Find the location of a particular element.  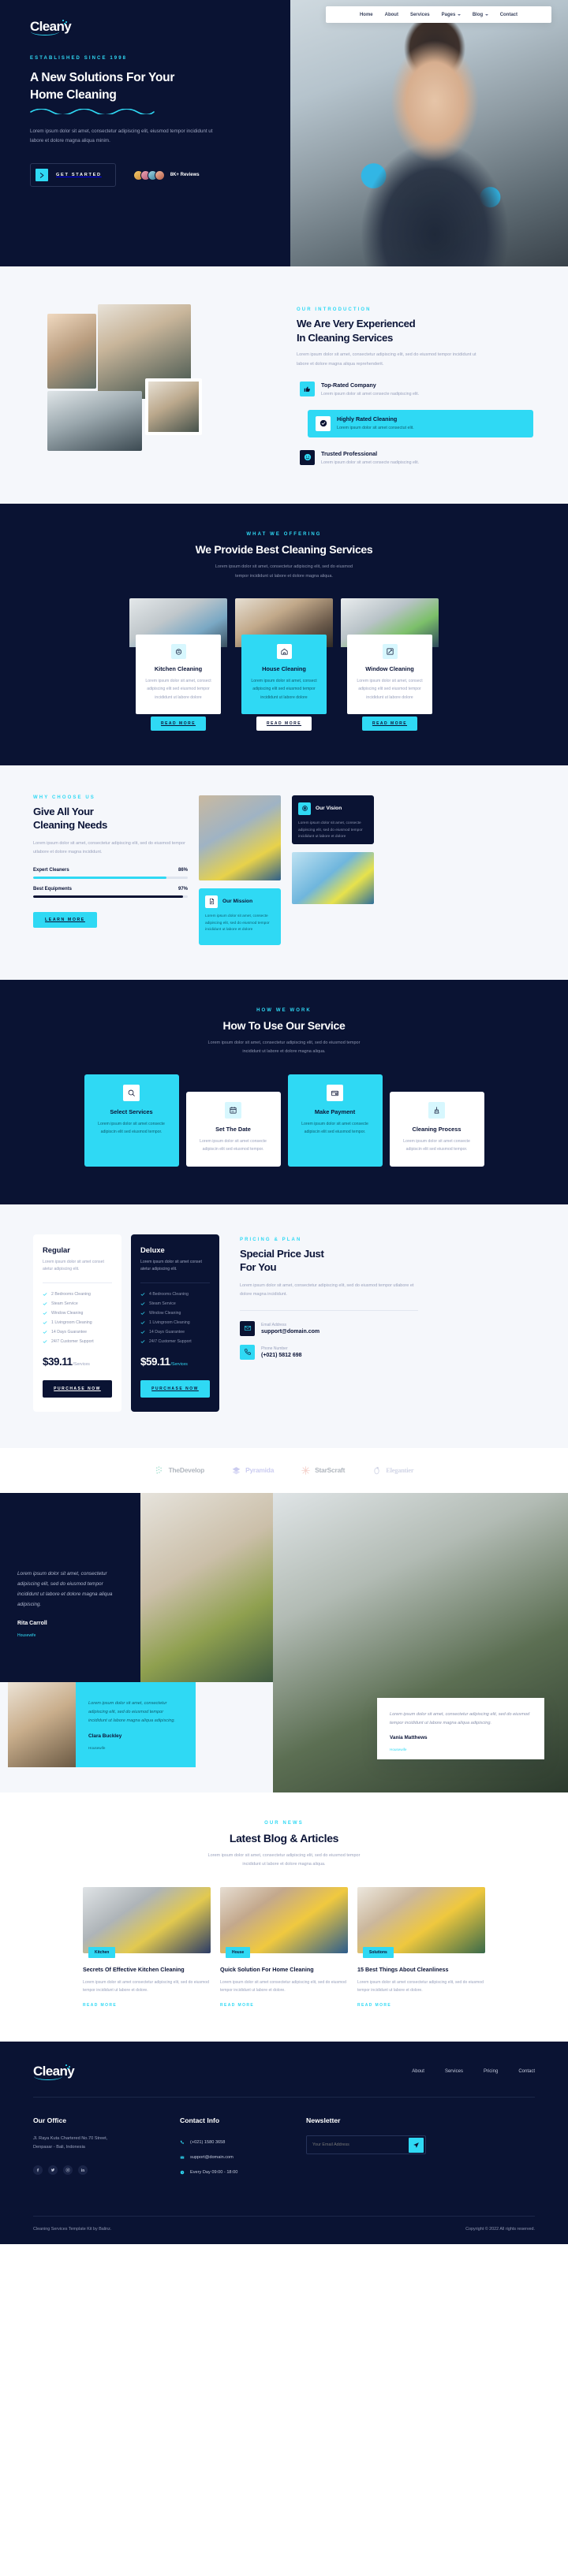

post-tag: House is located at coordinates (238, 1952).